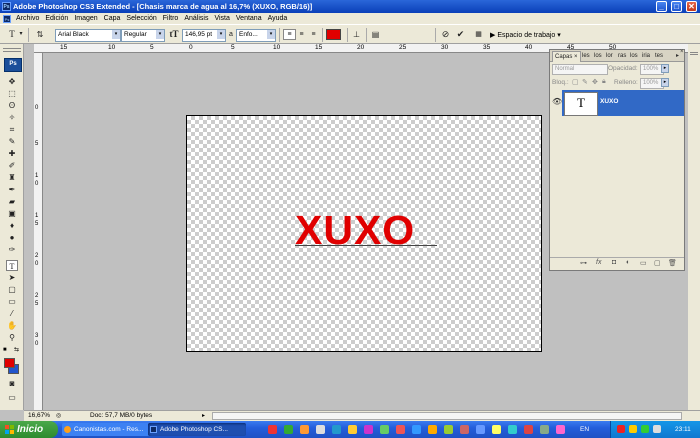  Describe the element at coordinates (12, 34) in the screenshot. I see `type-tool-preset-icon: T` at that location.